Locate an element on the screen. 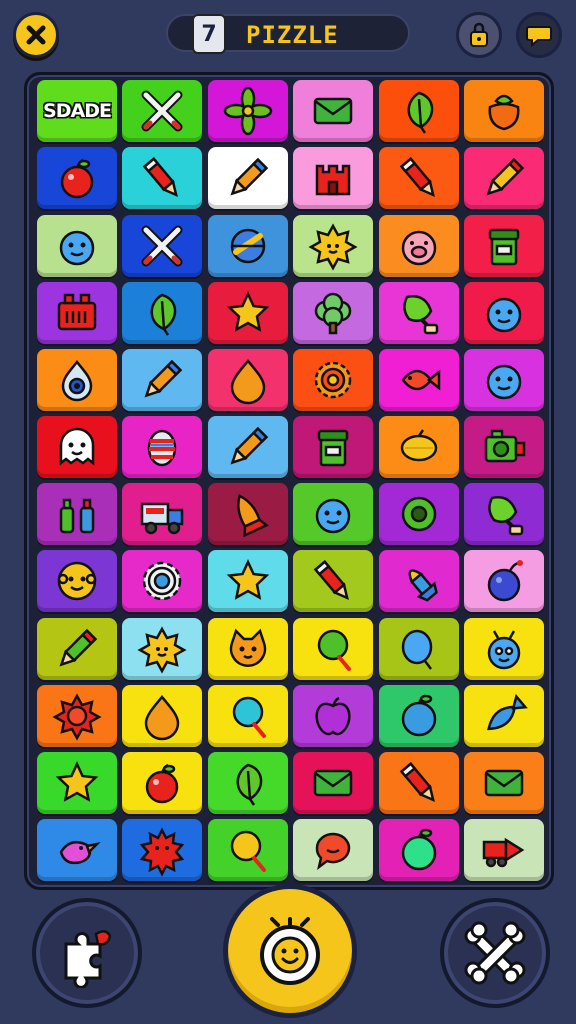 The image size is (576, 1024). puzzle-piece-button is located at coordinates (87, 953).